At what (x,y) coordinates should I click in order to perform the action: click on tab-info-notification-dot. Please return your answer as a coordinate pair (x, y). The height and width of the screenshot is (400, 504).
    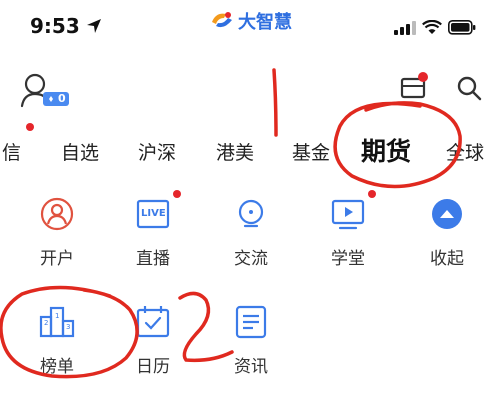
    Looking at the image, I should click on (30, 127).